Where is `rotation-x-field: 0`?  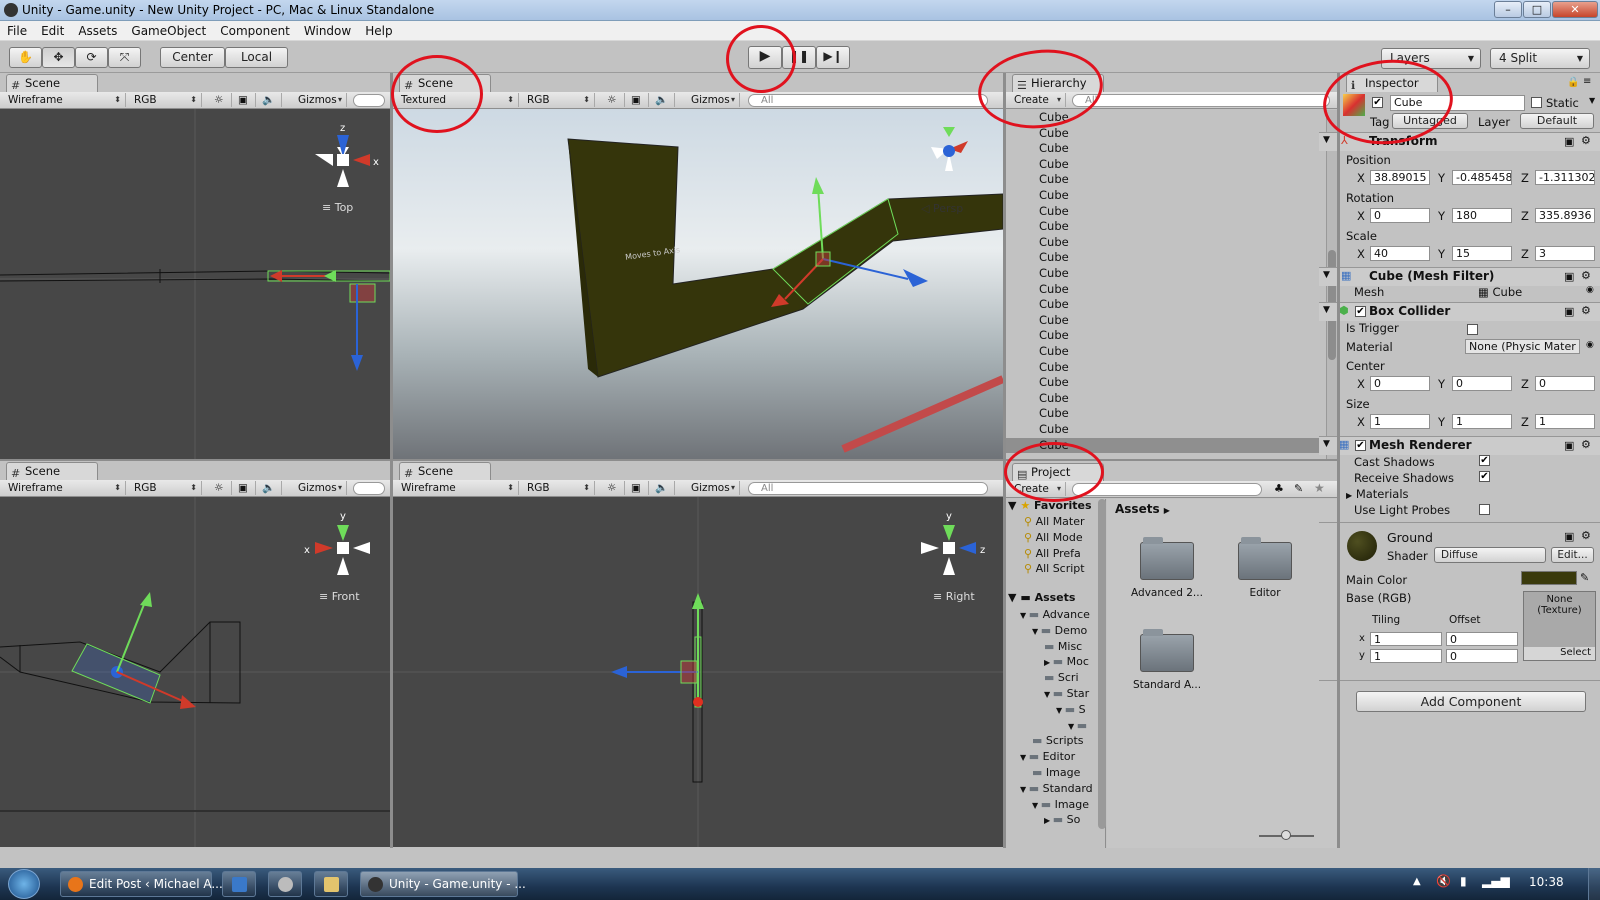
rotation-x-field: 0 is located at coordinates (1400, 215).